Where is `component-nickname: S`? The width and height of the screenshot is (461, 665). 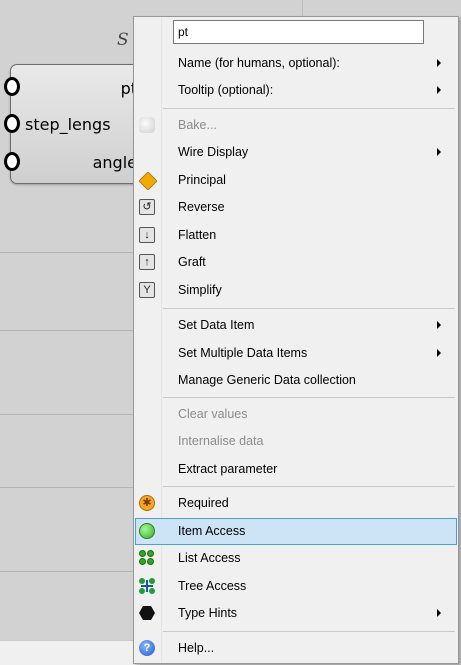
component-nickname: S is located at coordinates (123, 40).